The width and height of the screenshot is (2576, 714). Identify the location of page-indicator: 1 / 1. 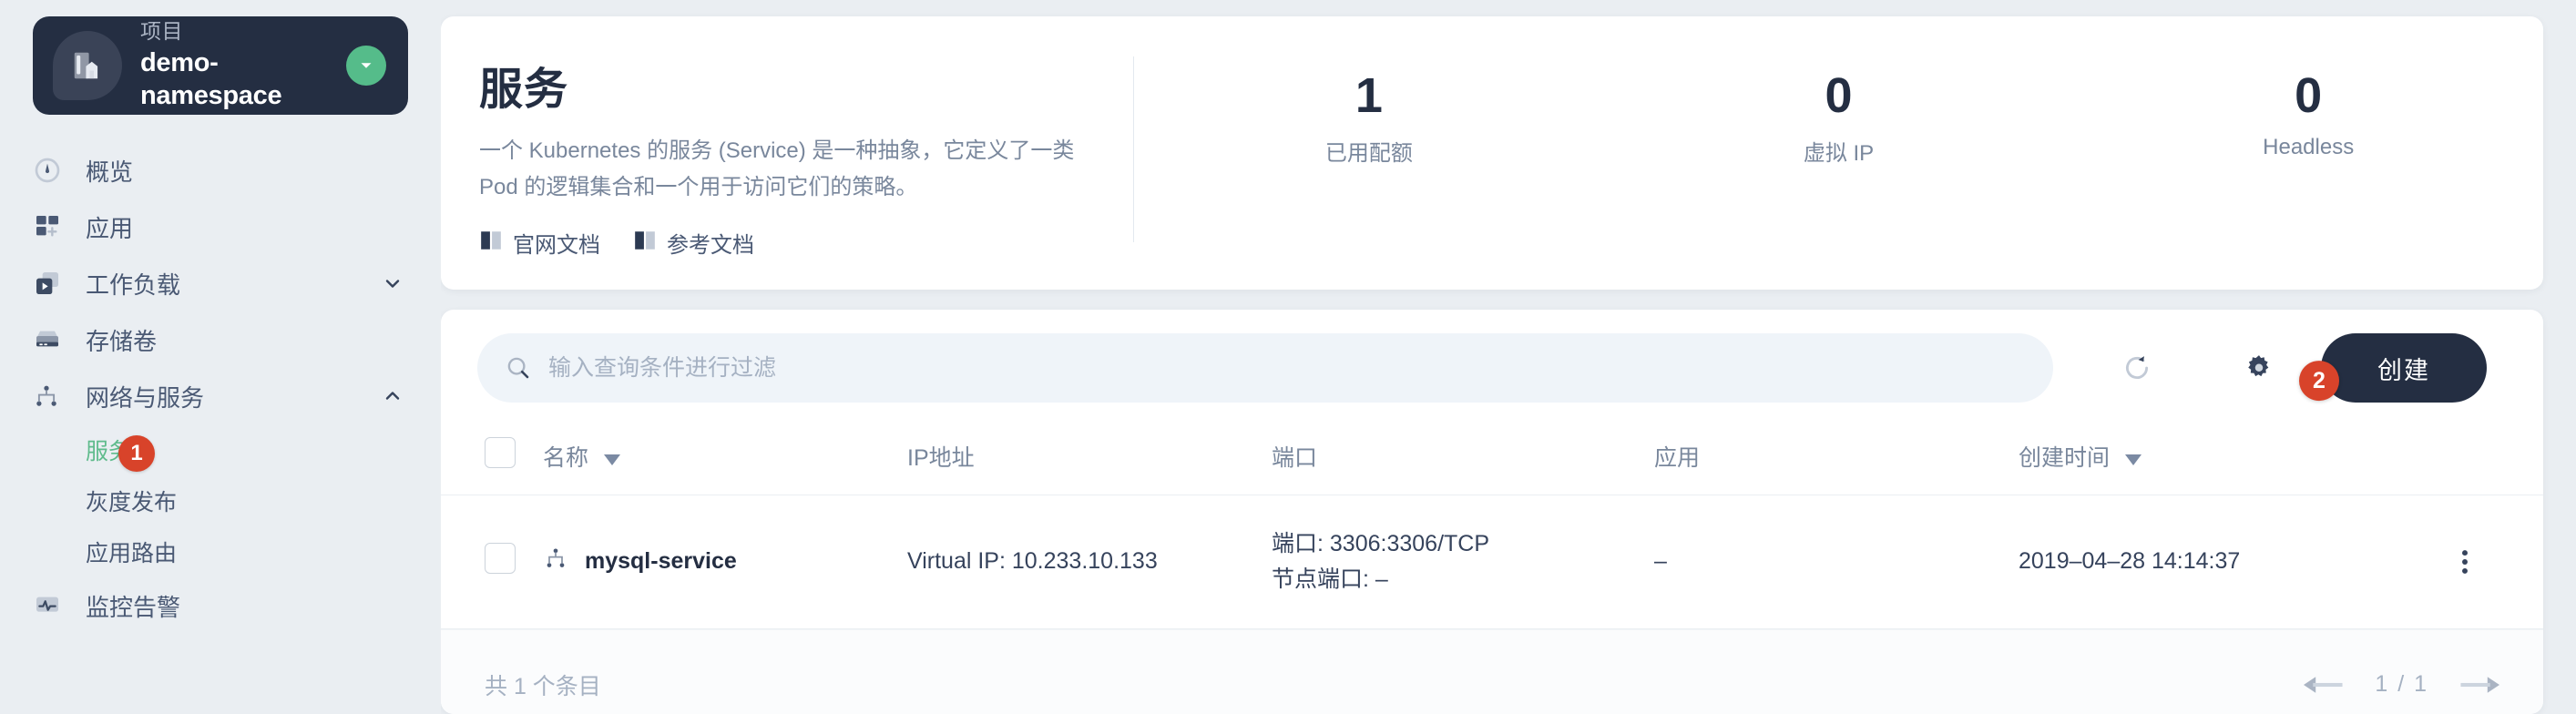
(2401, 684).